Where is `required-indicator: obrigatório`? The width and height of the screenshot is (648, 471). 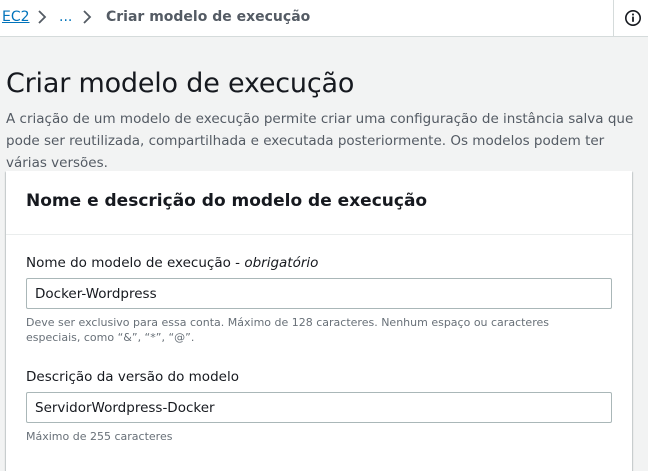
required-indicator: obrigatório is located at coordinates (281, 263).